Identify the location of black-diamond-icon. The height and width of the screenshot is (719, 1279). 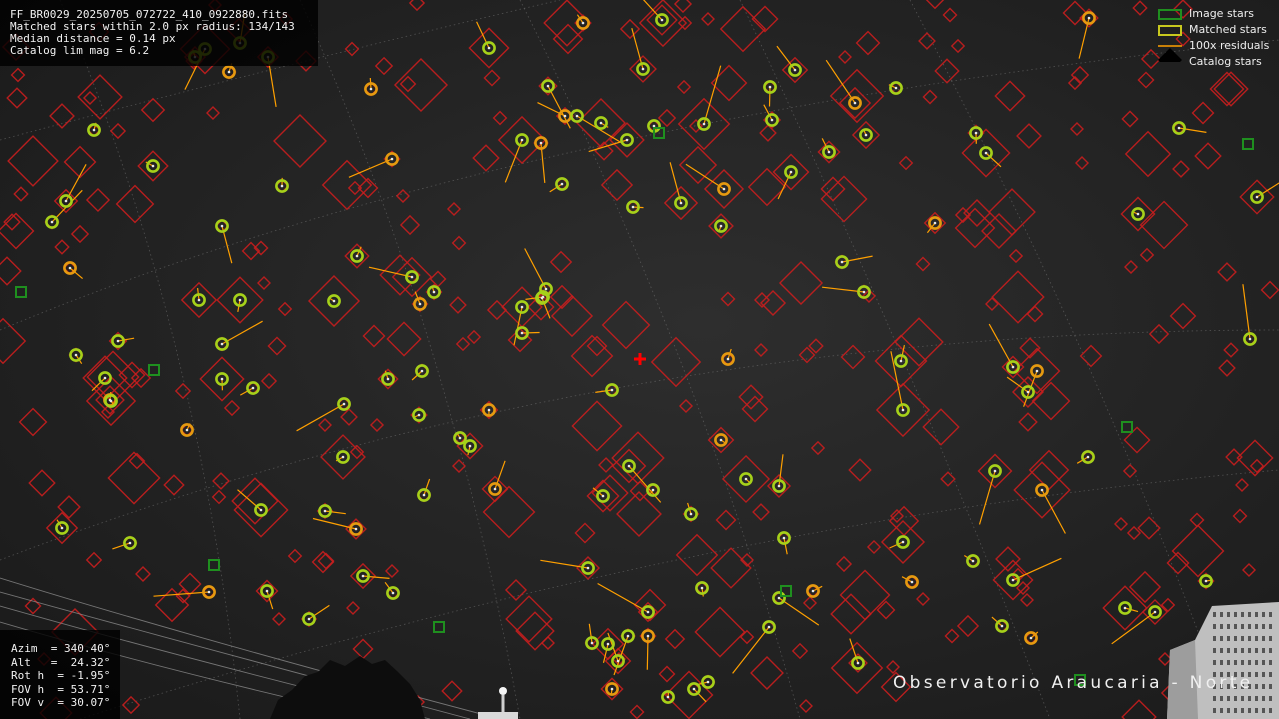
(1170, 55).